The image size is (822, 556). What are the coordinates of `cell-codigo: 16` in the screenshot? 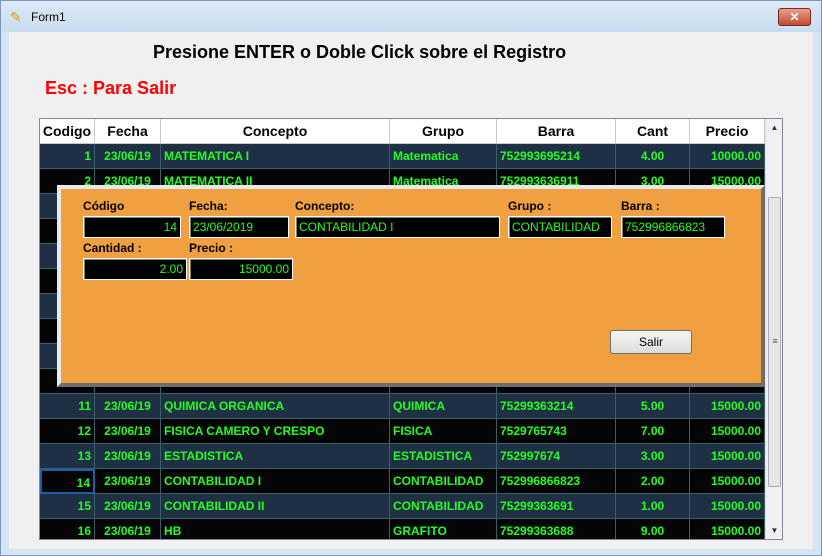 It's located at (67, 529).